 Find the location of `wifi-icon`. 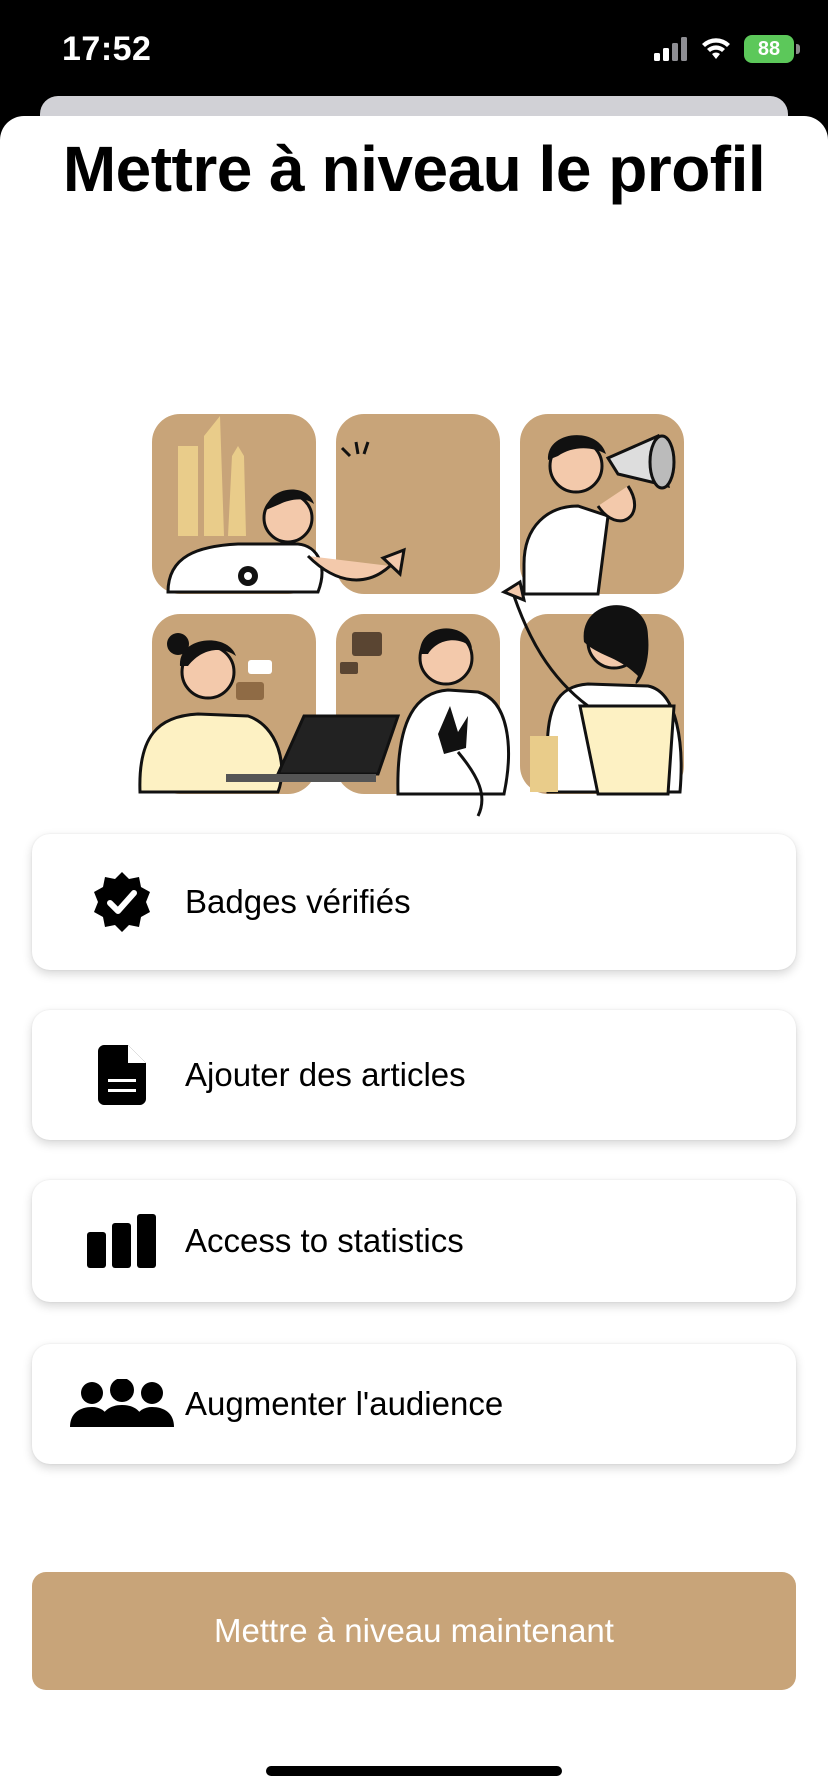

wifi-icon is located at coordinates (716, 48).